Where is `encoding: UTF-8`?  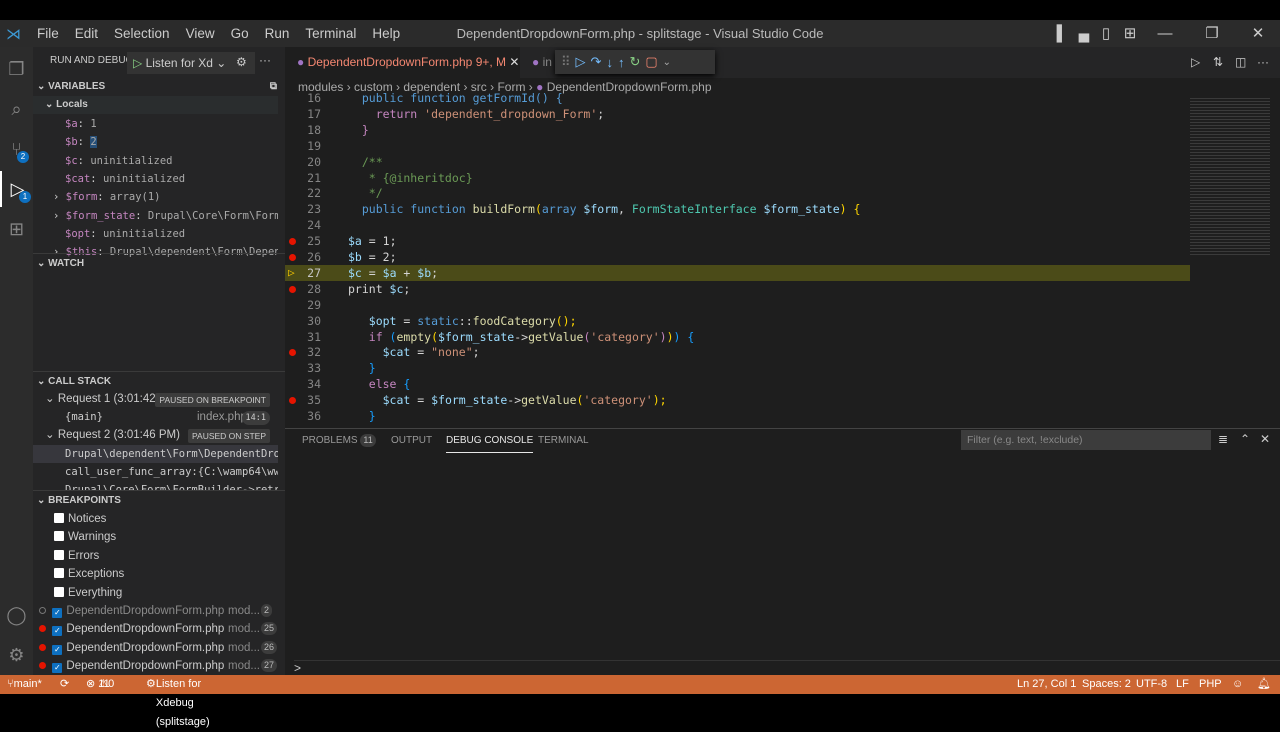 encoding: UTF-8 is located at coordinates (1151, 684).